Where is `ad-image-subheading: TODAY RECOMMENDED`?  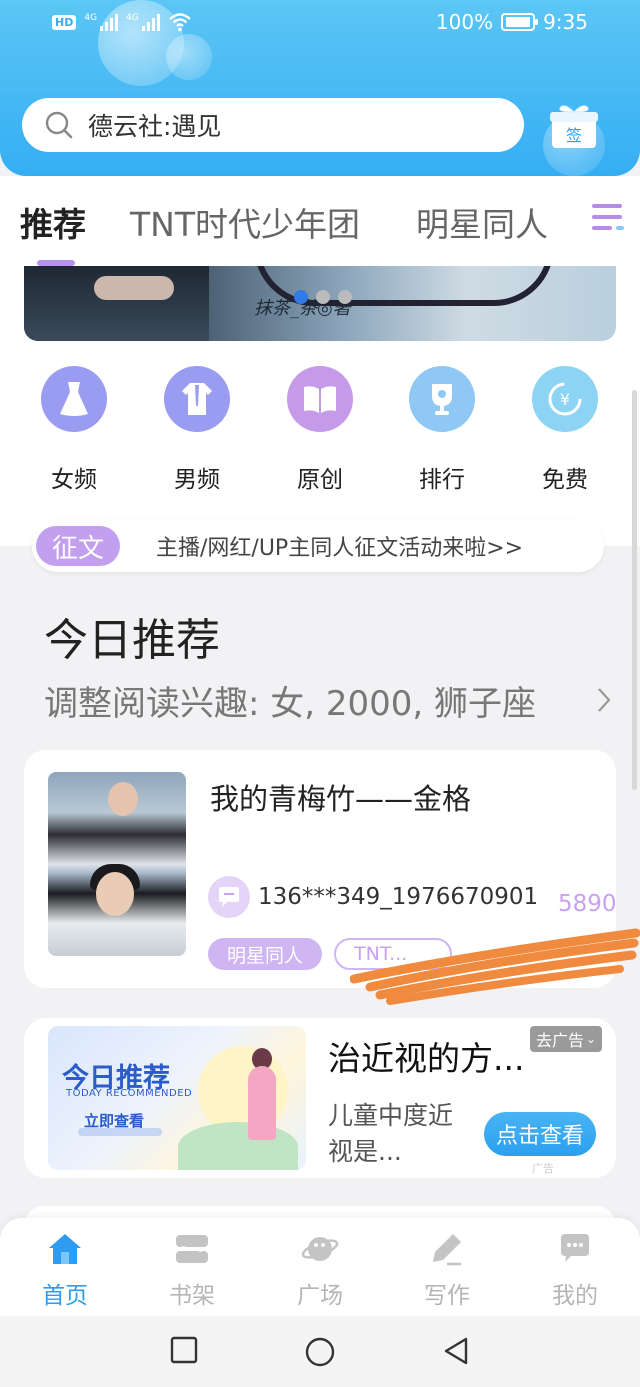 ad-image-subheading: TODAY RECOMMENDED is located at coordinates (129, 1093).